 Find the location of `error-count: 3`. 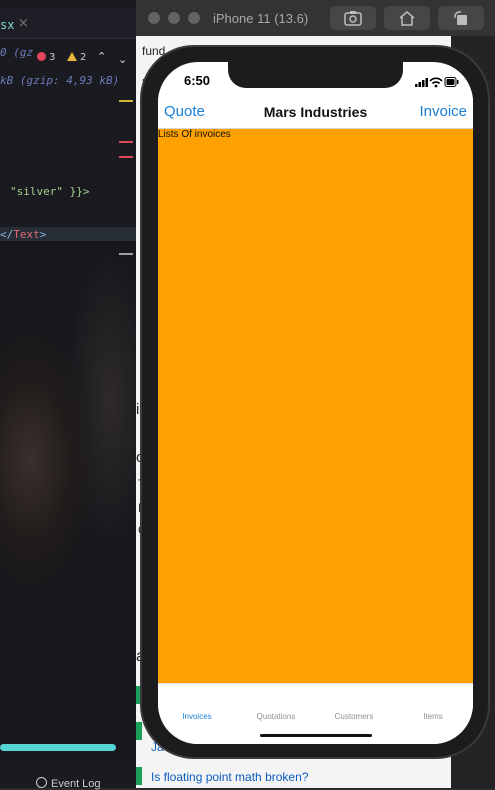

error-count: 3 is located at coordinates (52, 57).